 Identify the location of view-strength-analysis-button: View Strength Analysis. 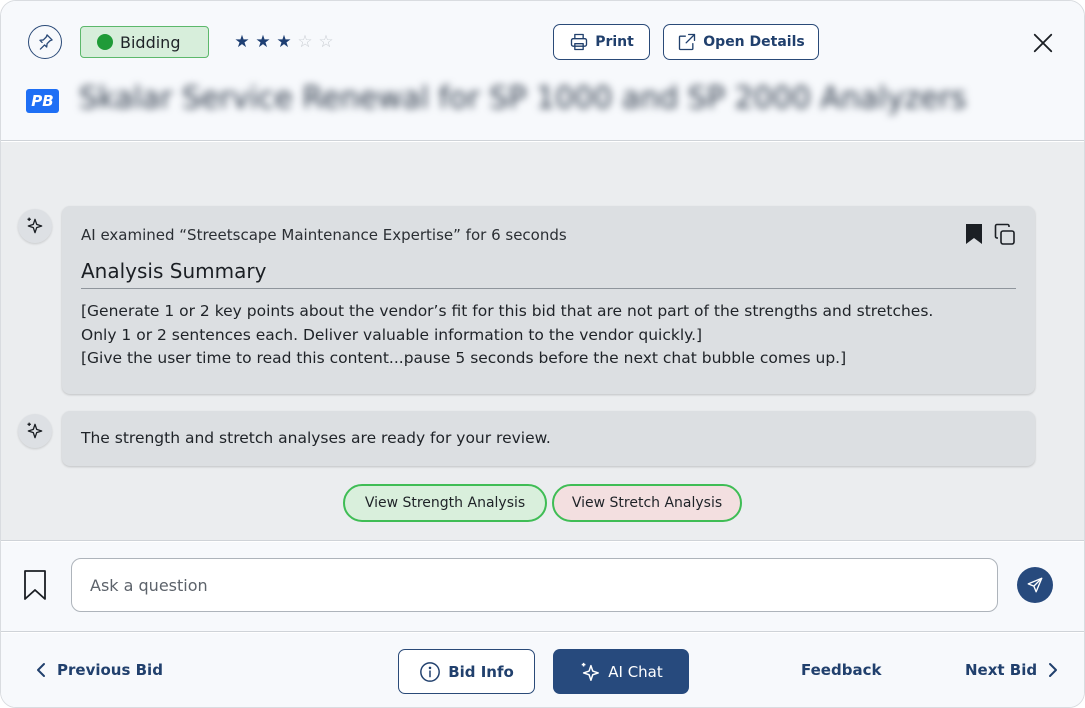
(445, 503).